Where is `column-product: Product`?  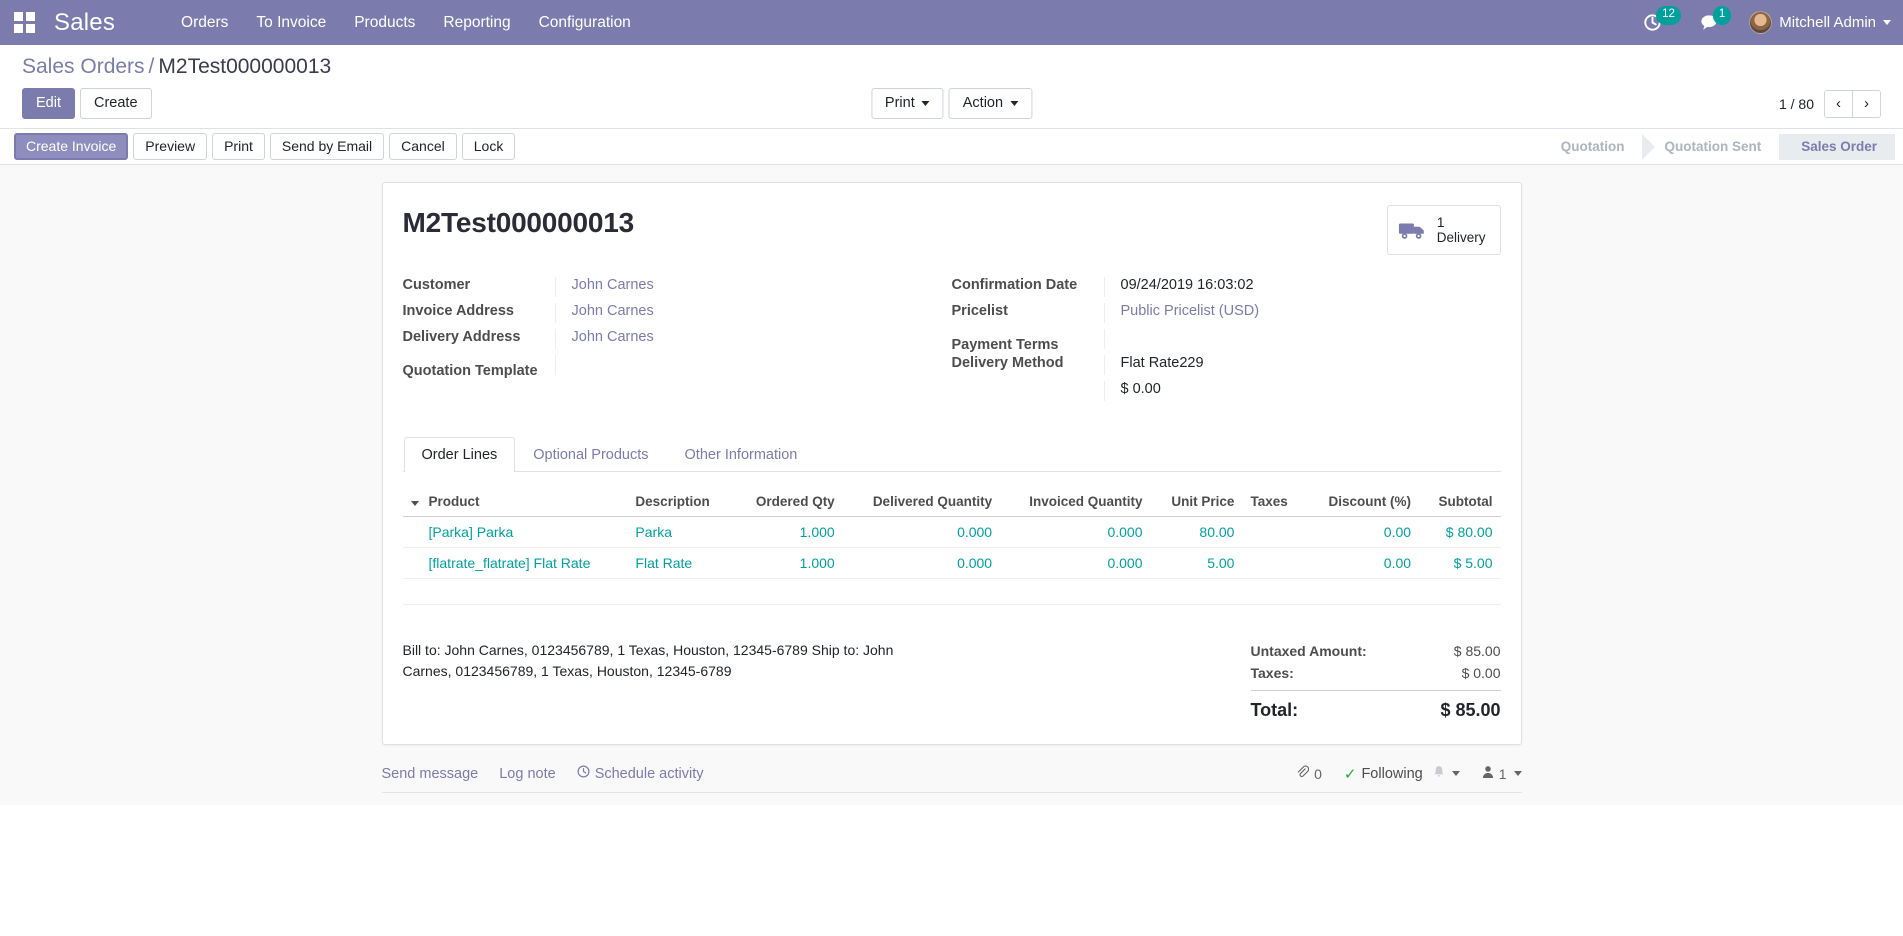
column-product: Product is located at coordinates (524, 502).